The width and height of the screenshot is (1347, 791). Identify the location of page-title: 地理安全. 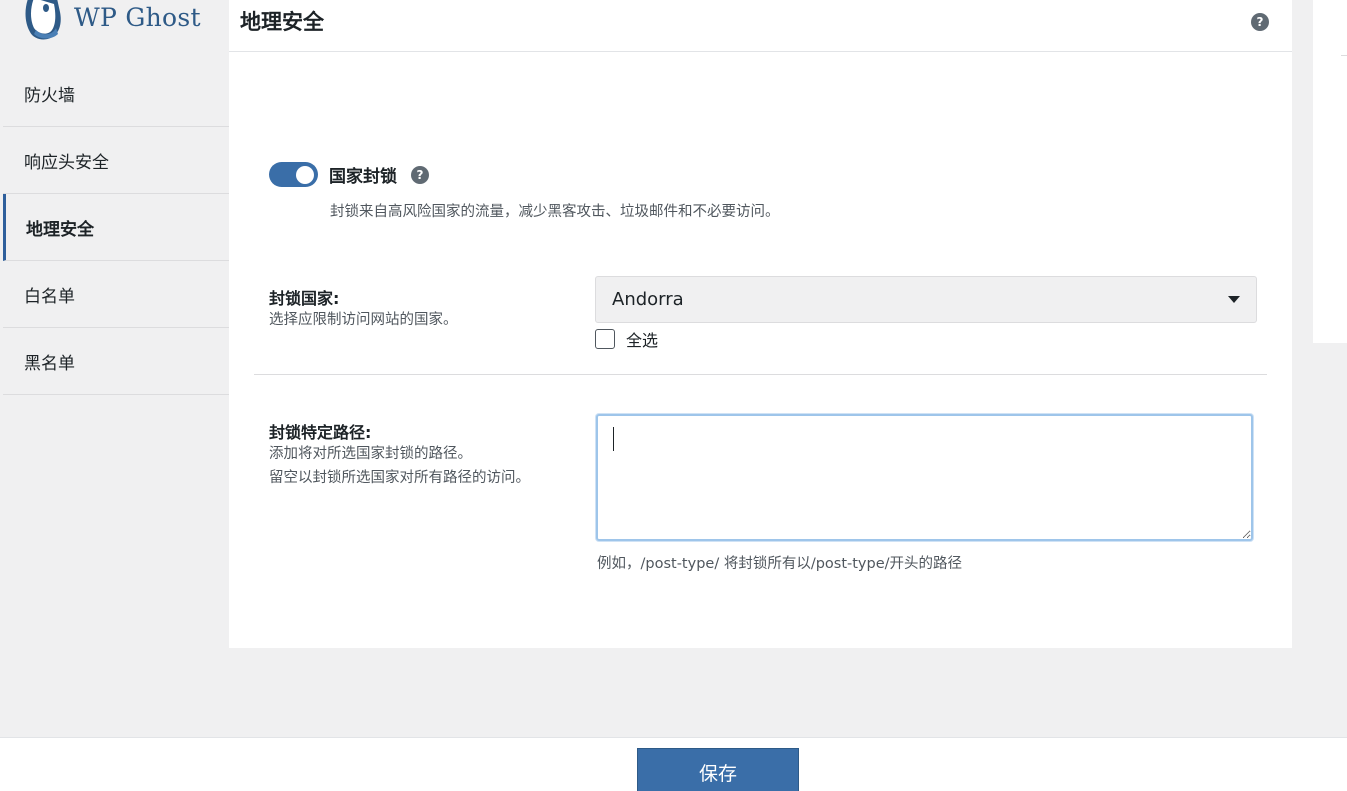
(282, 22).